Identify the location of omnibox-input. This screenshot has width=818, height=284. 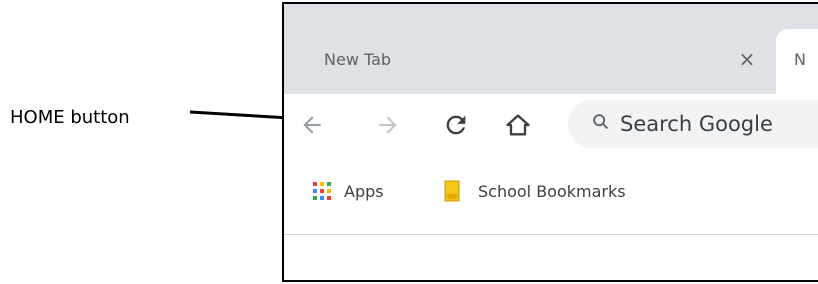
(719, 124).